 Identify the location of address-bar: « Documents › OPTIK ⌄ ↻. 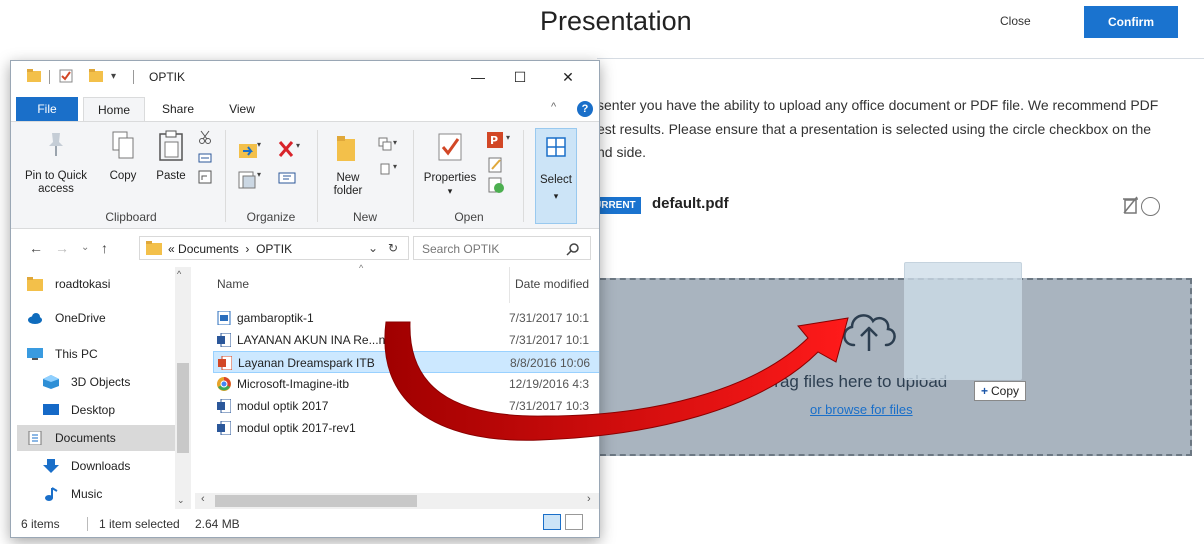
(274, 248).